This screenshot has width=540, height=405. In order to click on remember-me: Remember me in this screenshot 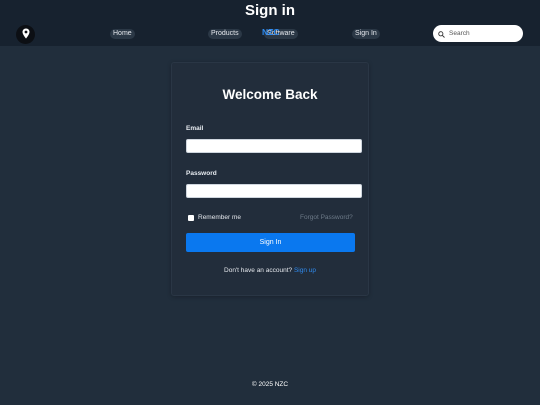, I will do `click(214, 217)`.